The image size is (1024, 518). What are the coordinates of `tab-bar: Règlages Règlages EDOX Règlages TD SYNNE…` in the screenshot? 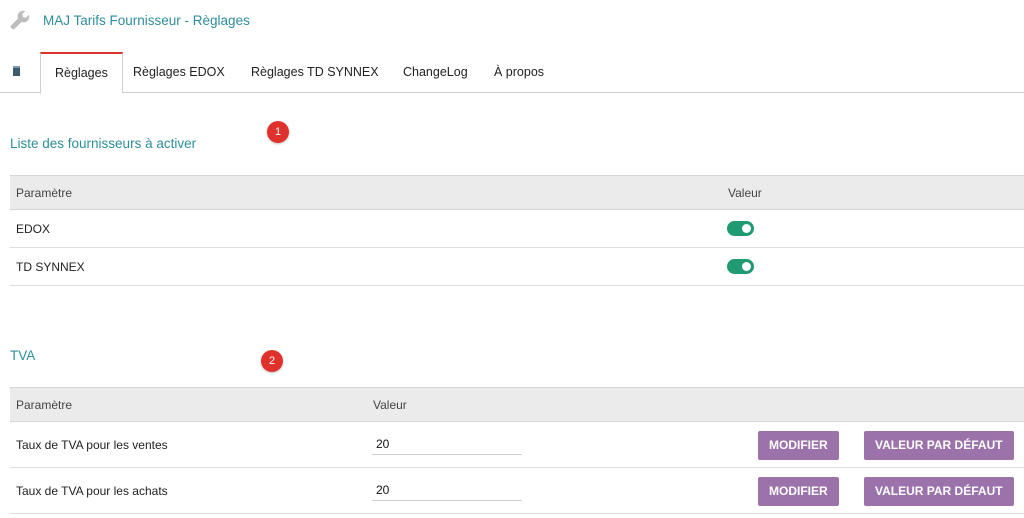 It's located at (512, 73).